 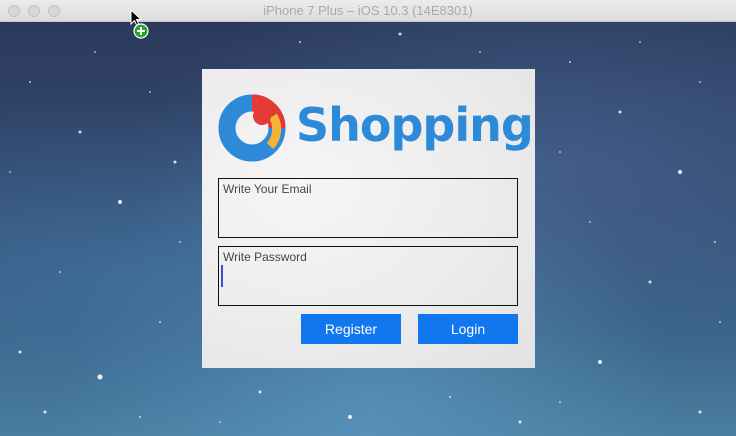 What do you see at coordinates (468, 329) in the screenshot?
I see `login-button: Login` at bounding box center [468, 329].